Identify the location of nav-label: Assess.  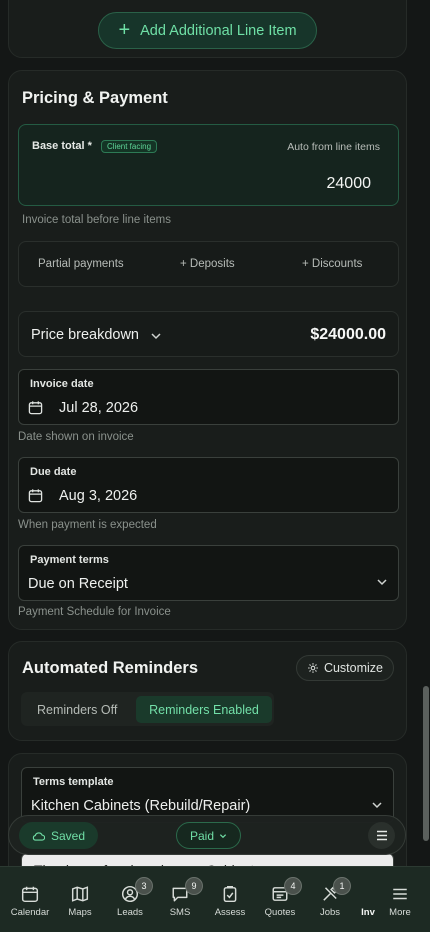
(230, 912).